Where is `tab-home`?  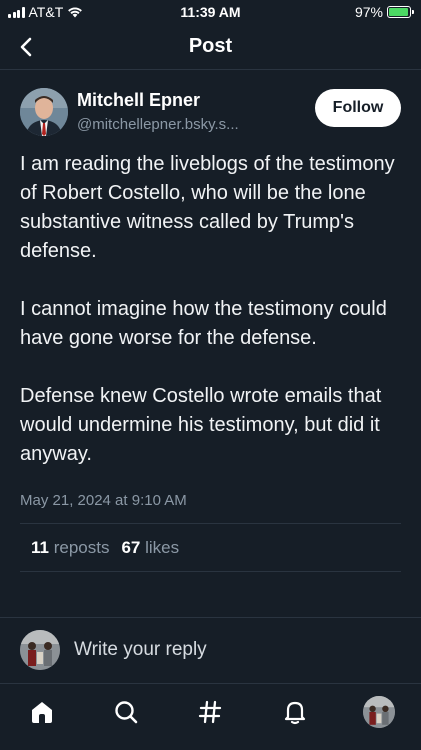
tab-home is located at coordinates (42, 712).